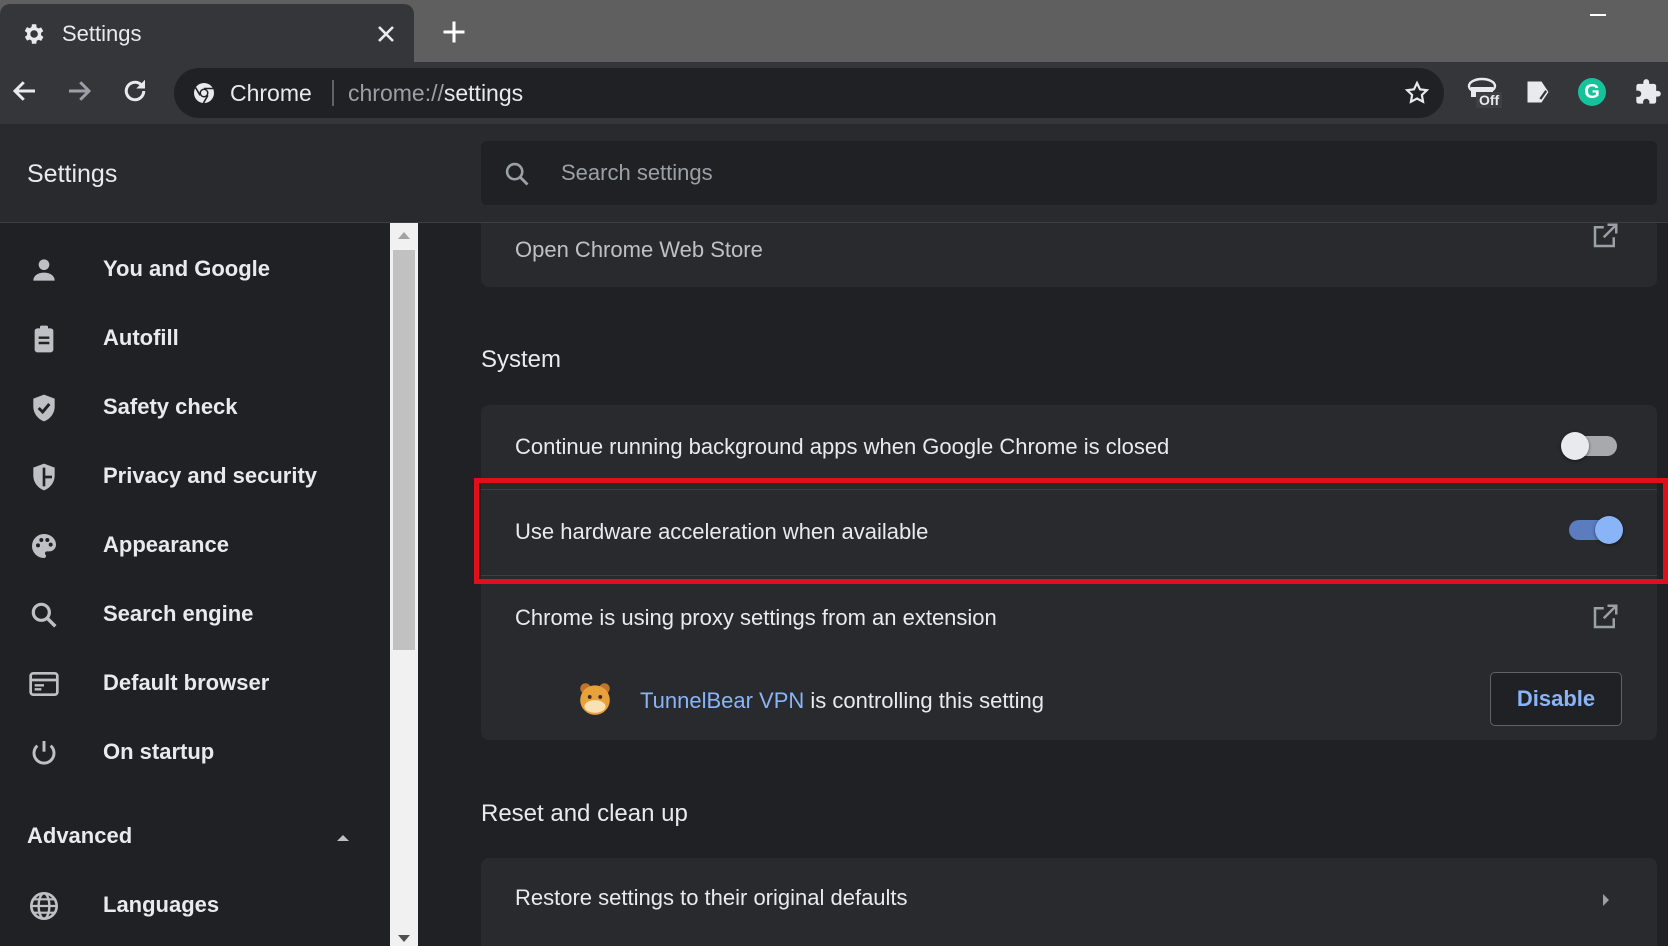 This screenshot has height=946, width=1668. What do you see at coordinates (924, 700) in the screenshot?
I see `controlling-text: is controlling this setting` at bounding box center [924, 700].